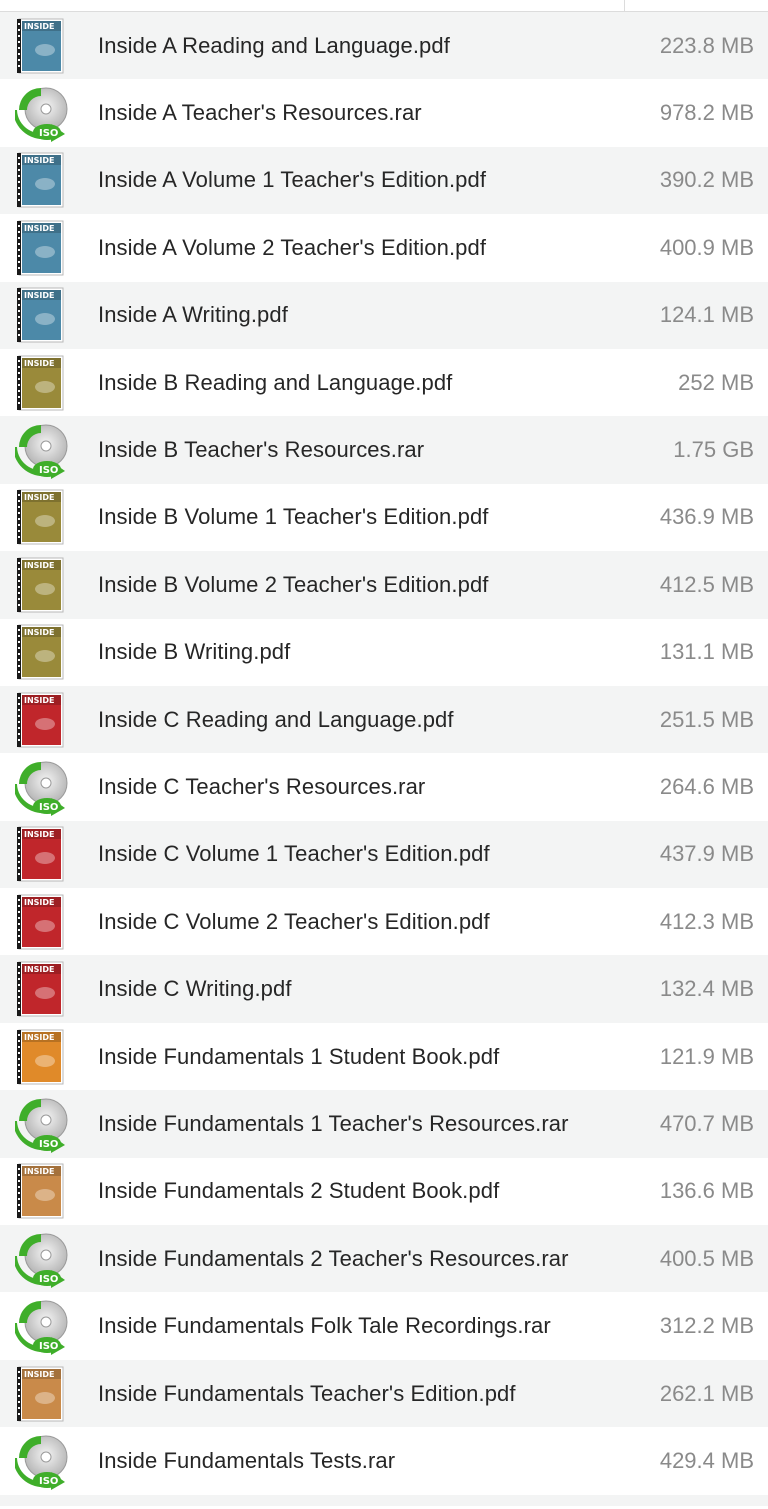 Image resolution: width=768 pixels, height=1509 pixels. What do you see at coordinates (624, 5) in the screenshot?
I see `column-divider` at bounding box center [624, 5].